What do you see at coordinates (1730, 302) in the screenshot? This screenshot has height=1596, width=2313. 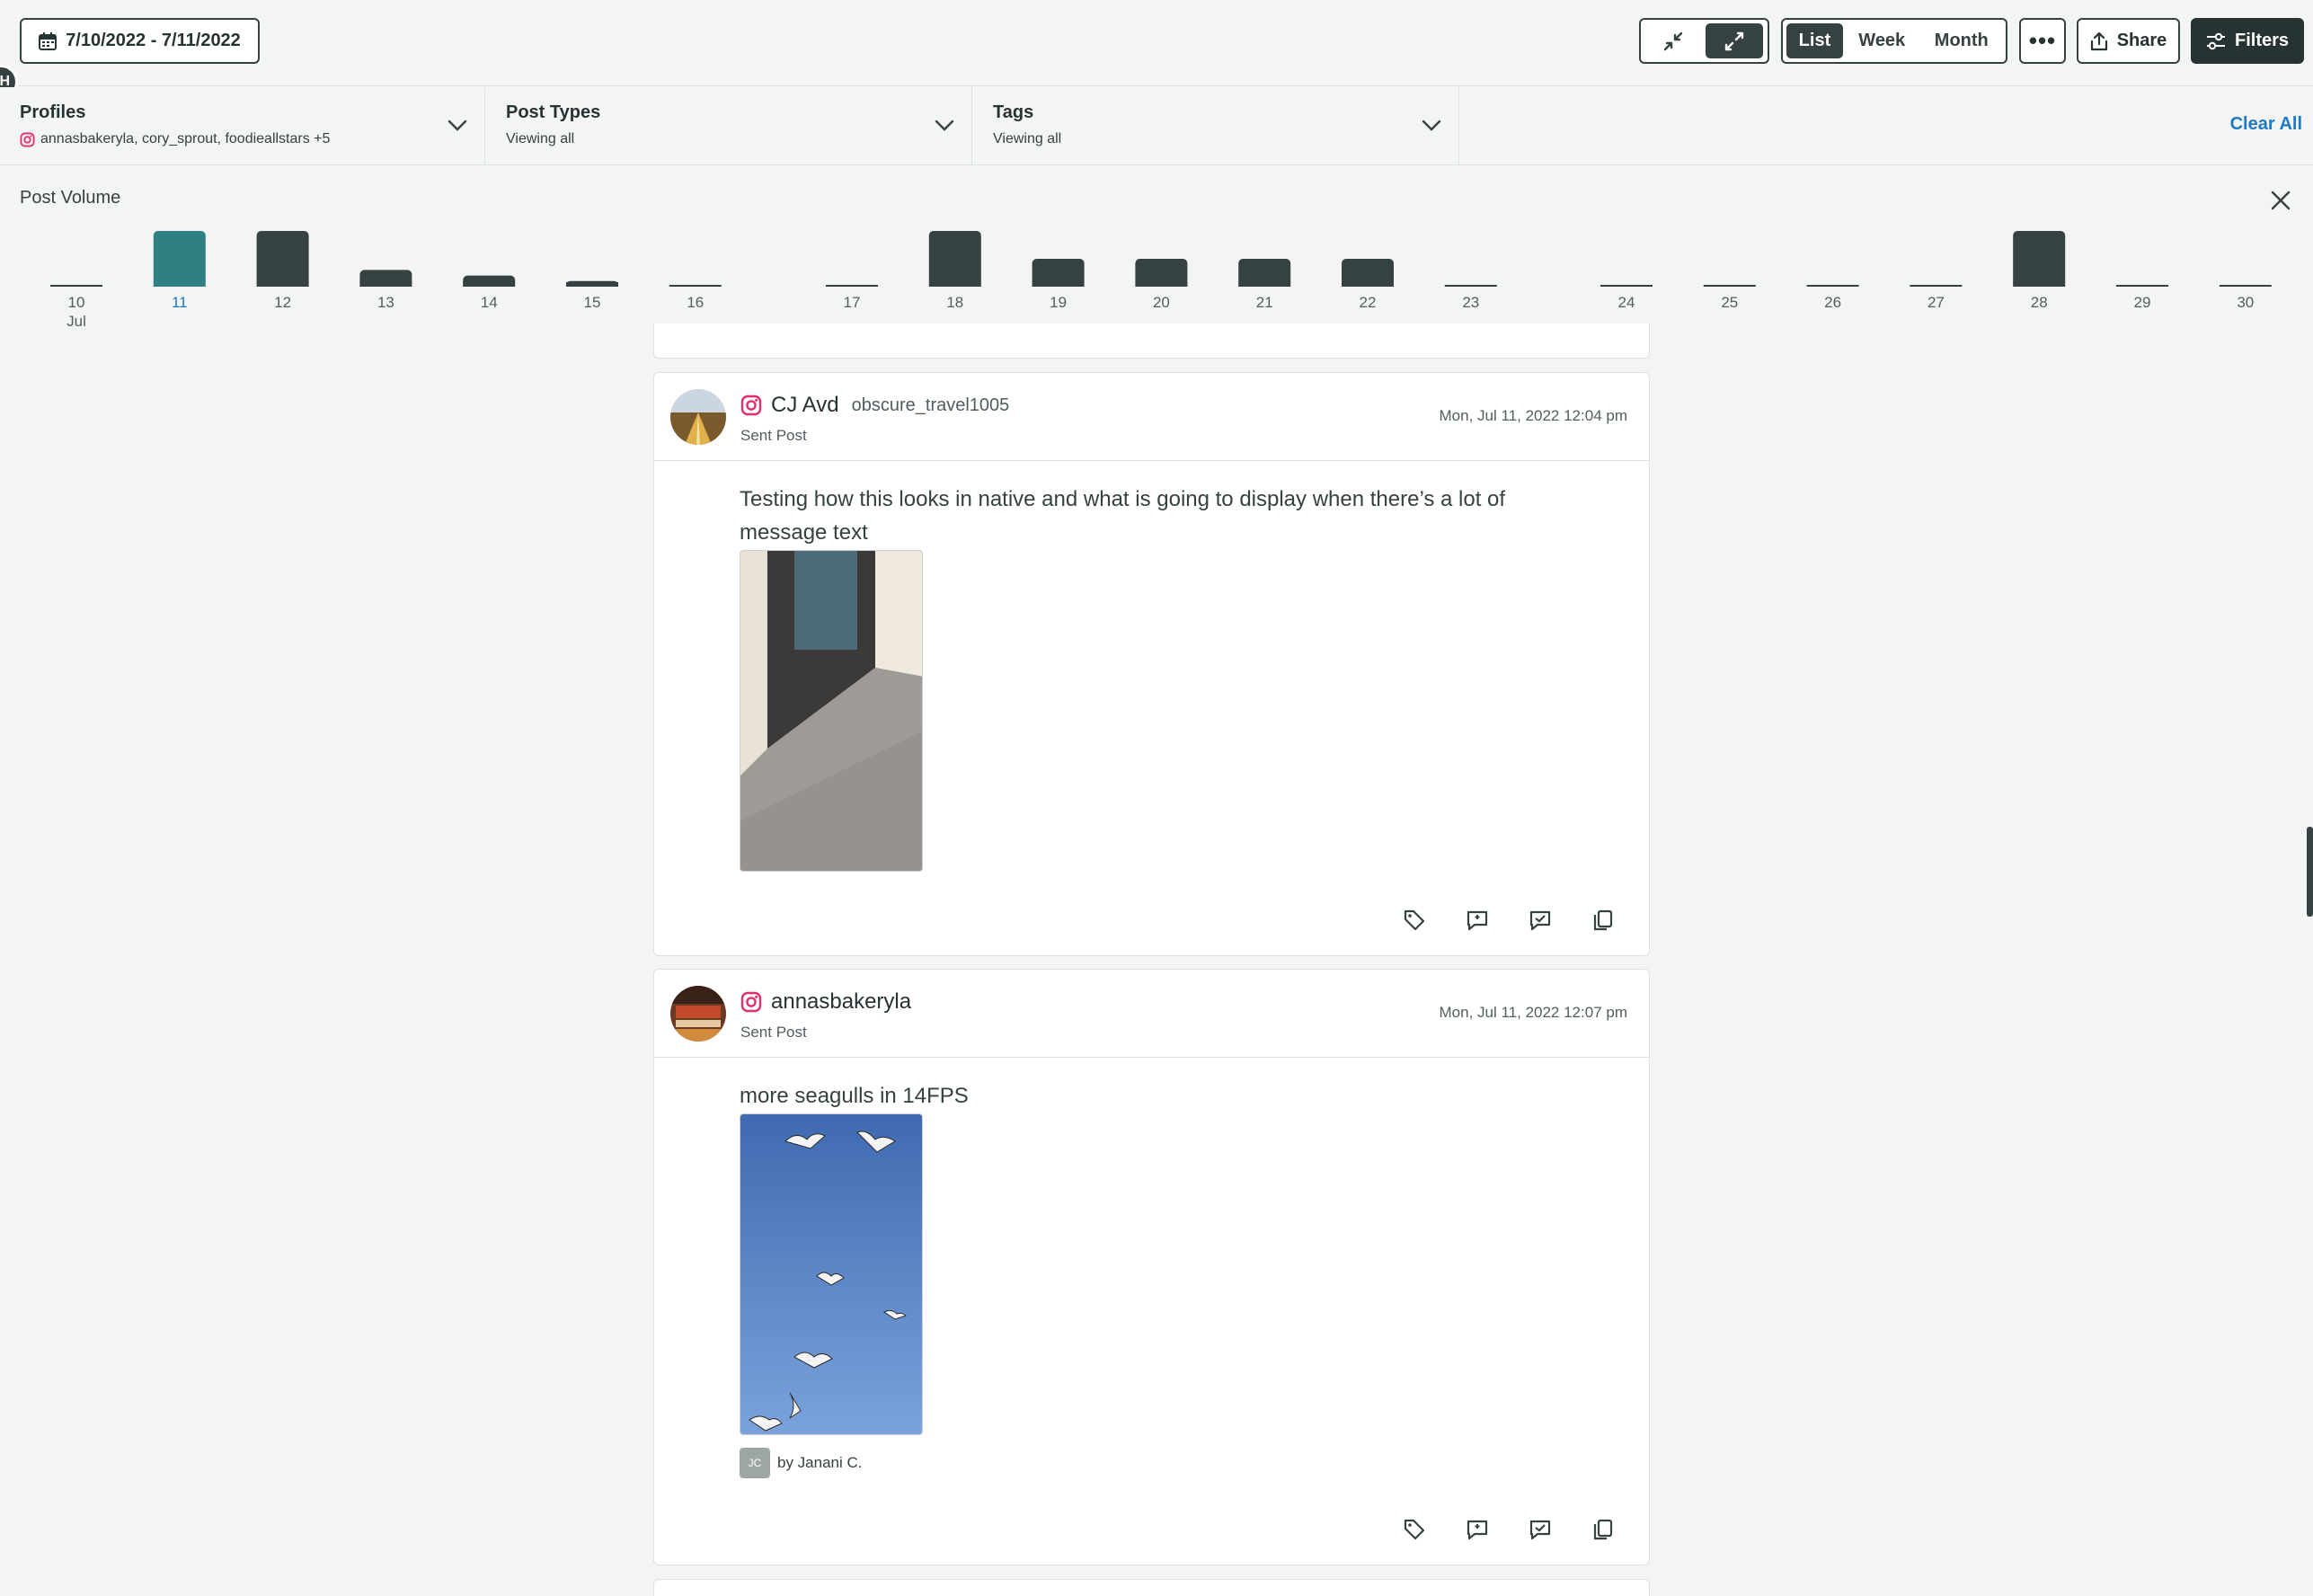 I see `volume-day-label-25: 25` at bounding box center [1730, 302].